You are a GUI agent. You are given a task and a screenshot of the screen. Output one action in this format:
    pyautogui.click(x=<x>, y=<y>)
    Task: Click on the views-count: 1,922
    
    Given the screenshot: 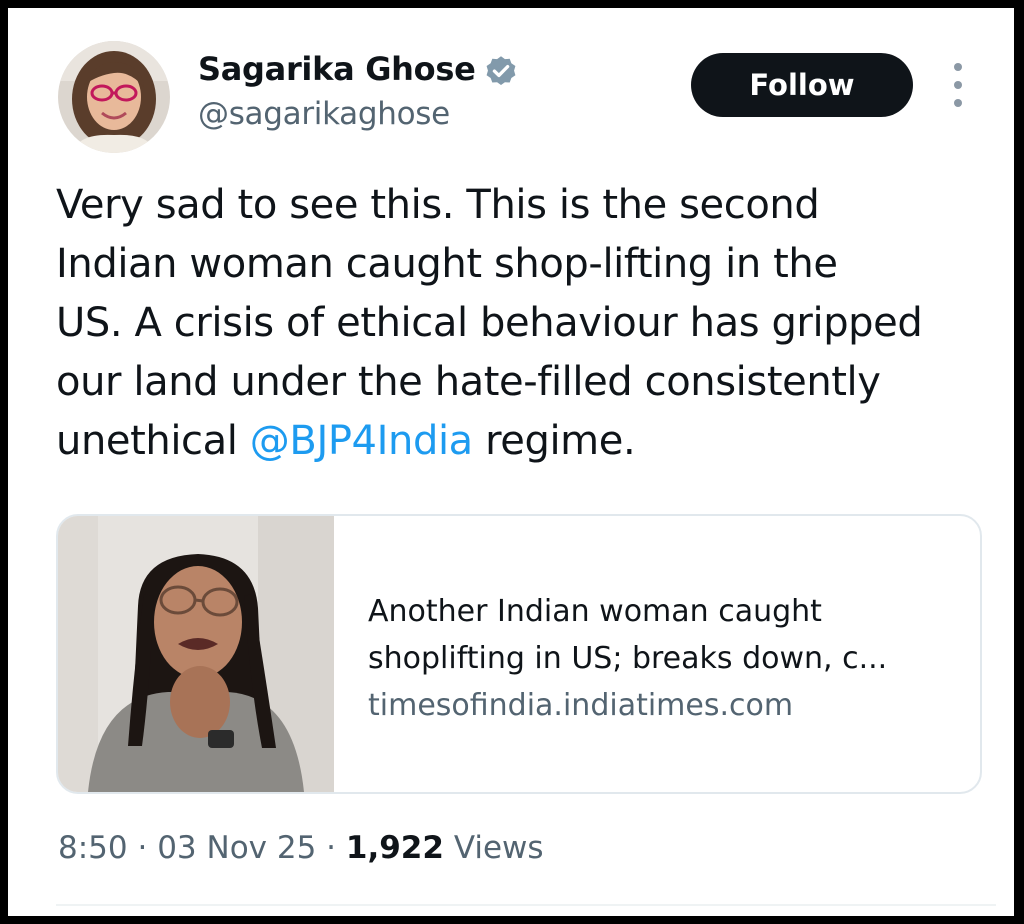 What is the action you would take?
    pyautogui.click(x=394, y=848)
    